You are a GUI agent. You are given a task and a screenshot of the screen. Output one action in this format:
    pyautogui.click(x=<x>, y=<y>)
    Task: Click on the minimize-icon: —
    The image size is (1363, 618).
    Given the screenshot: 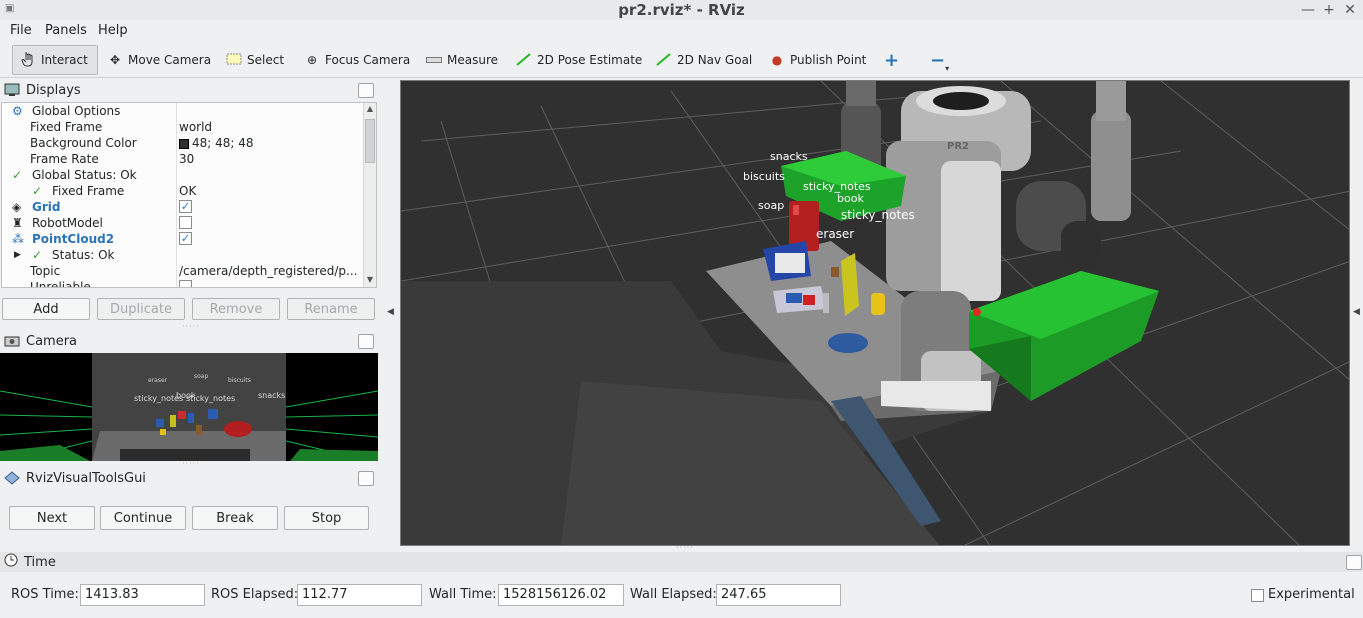 What is the action you would take?
    pyautogui.click(x=1308, y=10)
    